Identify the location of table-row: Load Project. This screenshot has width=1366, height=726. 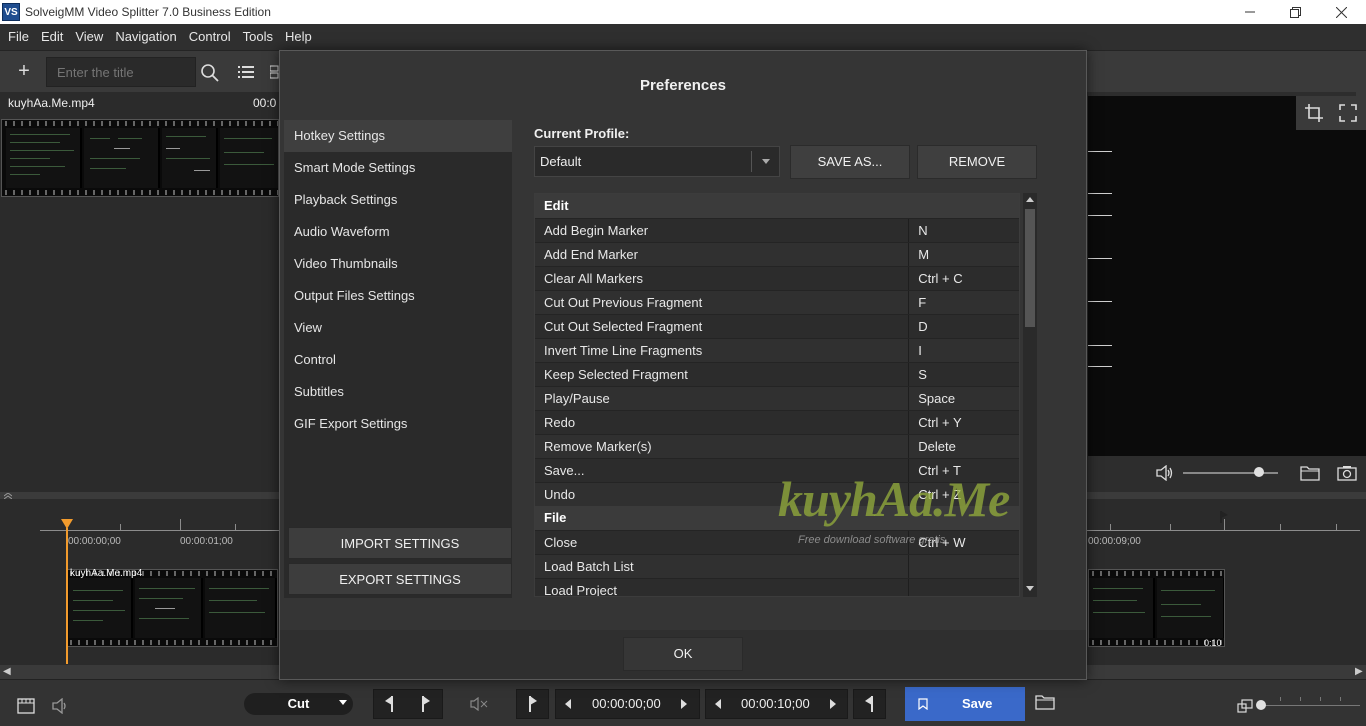
(777, 587).